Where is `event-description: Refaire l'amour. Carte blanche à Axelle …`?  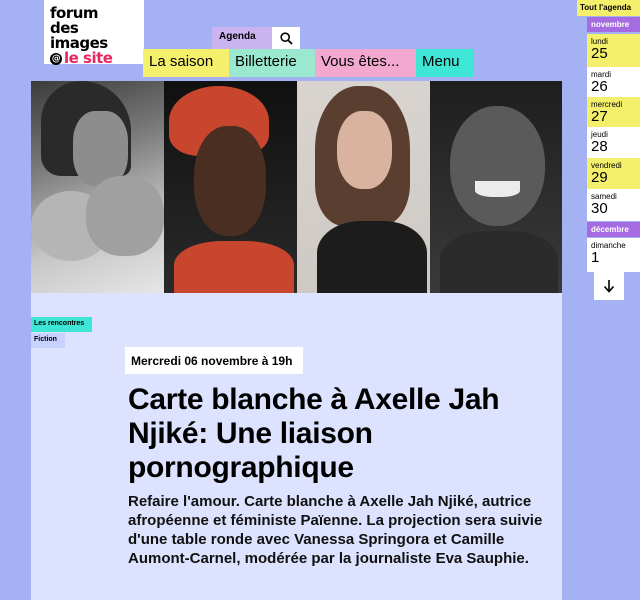
event-description: Refaire l'amour. Carte blanche à Axelle … is located at coordinates (335, 530).